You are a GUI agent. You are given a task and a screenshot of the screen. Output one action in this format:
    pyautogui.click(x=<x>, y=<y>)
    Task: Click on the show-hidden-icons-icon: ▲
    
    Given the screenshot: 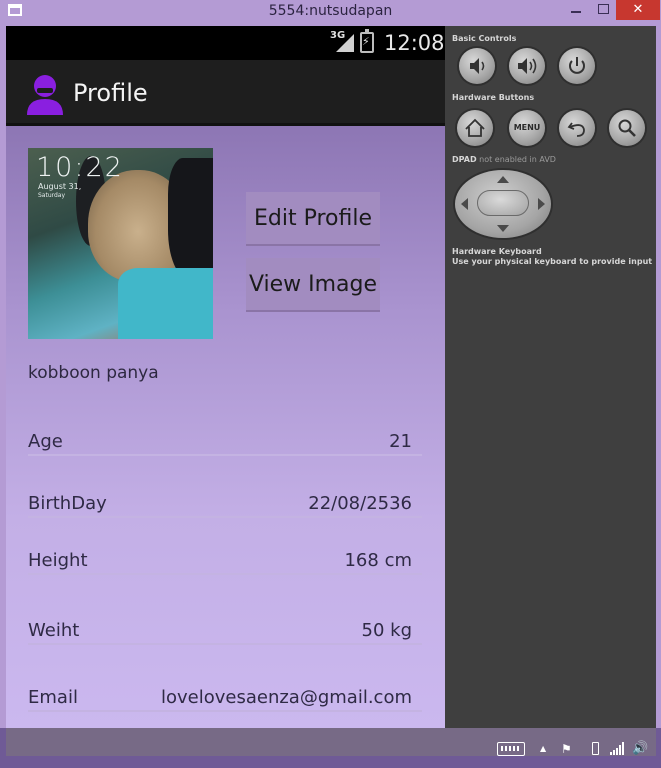 What is the action you would take?
    pyautogui.click(x=543, y=749)
    